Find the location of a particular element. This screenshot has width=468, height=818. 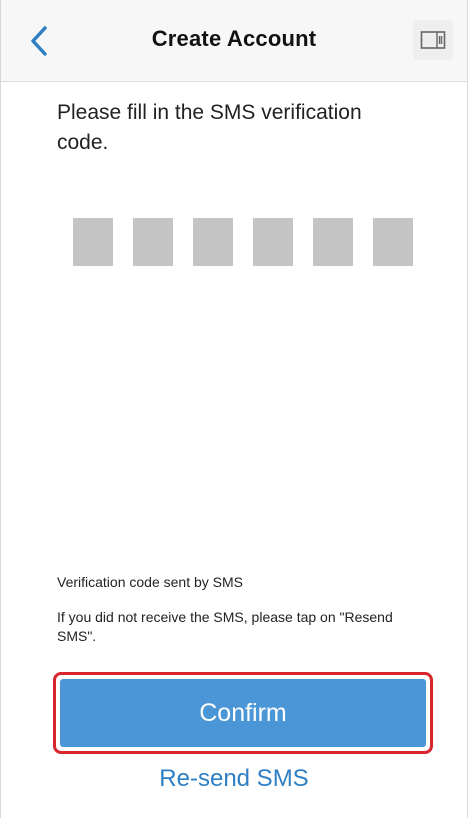

confirm-button: Confirm is located at coordinates (243, 713).